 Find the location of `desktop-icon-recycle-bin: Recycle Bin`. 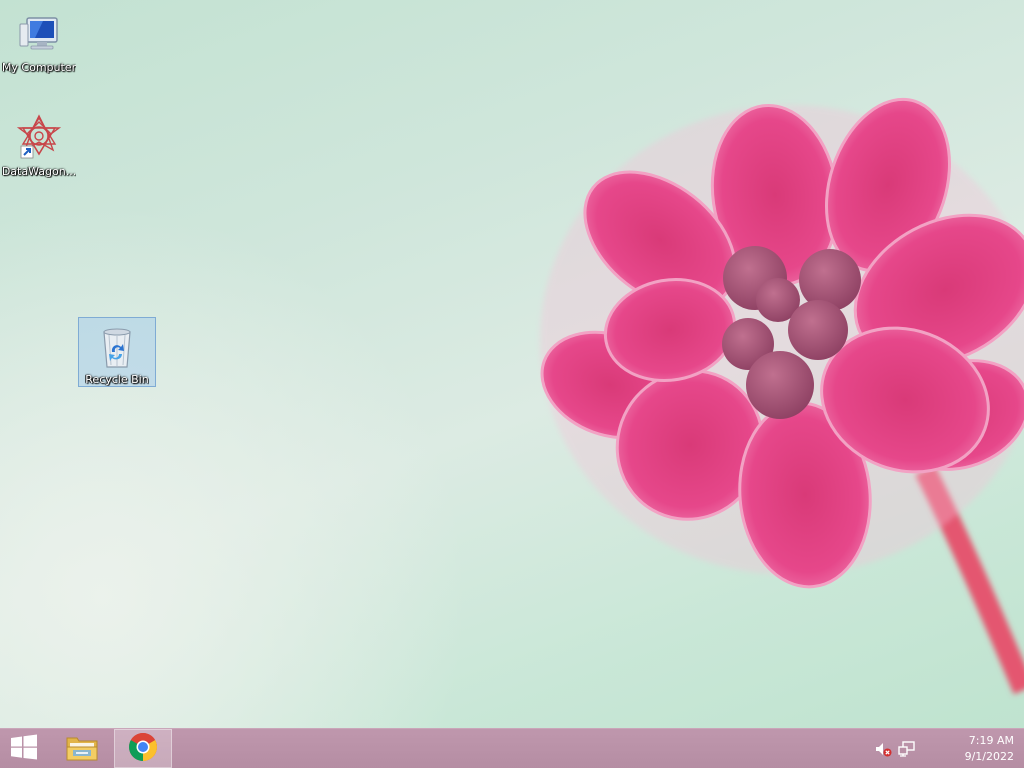

desktop-icon-recycle-bin: Recycle Bin is located at coordinates (117, 352).